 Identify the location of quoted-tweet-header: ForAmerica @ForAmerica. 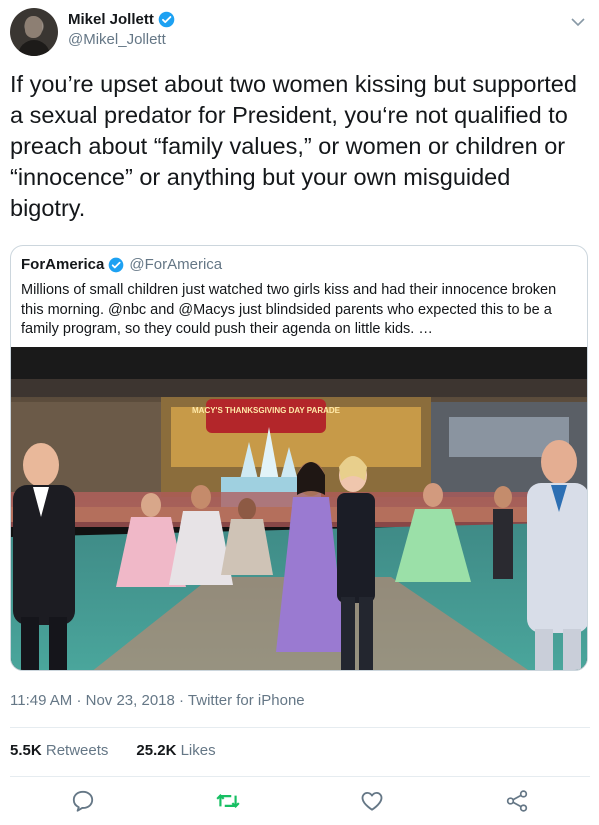
(121, 264).